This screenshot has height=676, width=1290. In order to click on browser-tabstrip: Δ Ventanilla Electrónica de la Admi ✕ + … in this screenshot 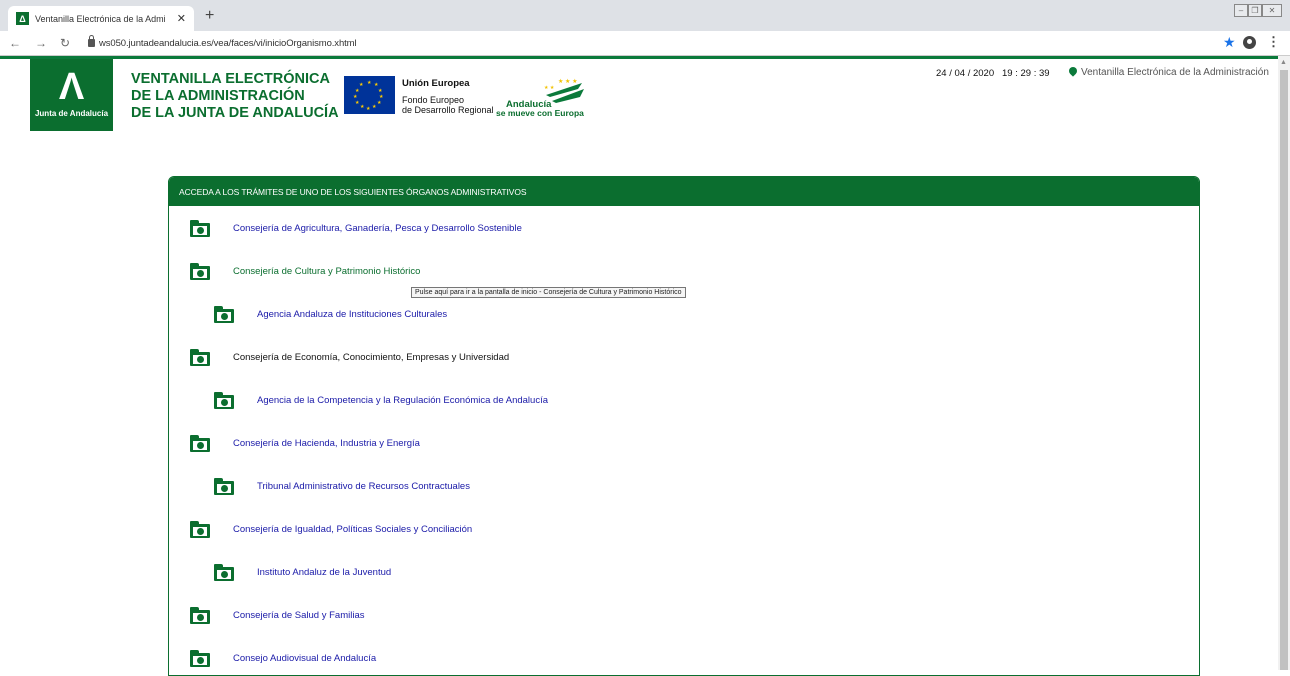, I will do `click(645, 15)`.